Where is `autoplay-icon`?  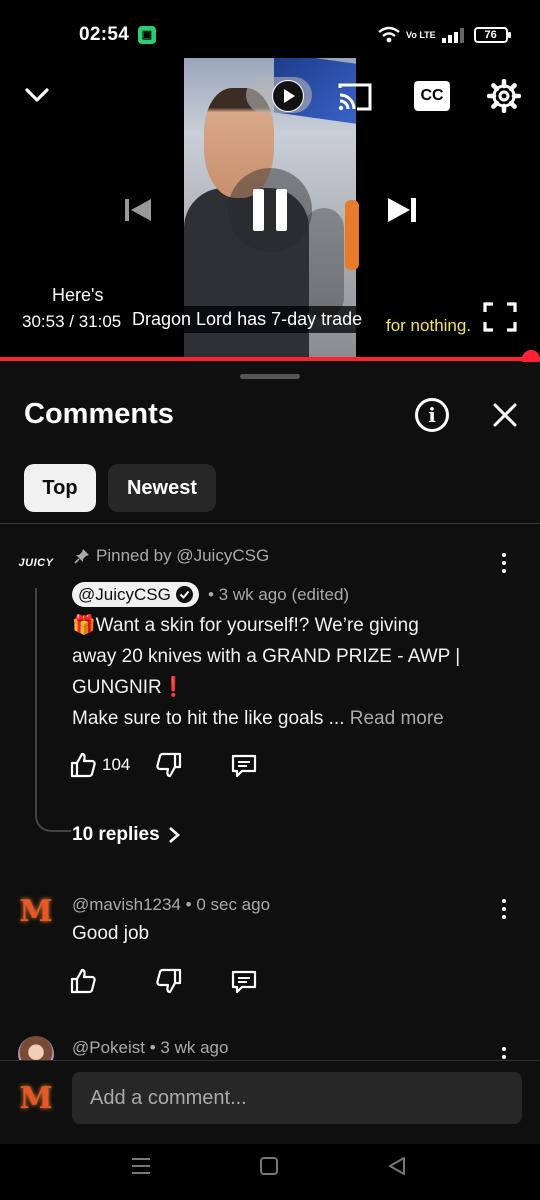
autoplay-icon is located at coordinates (288, 96).